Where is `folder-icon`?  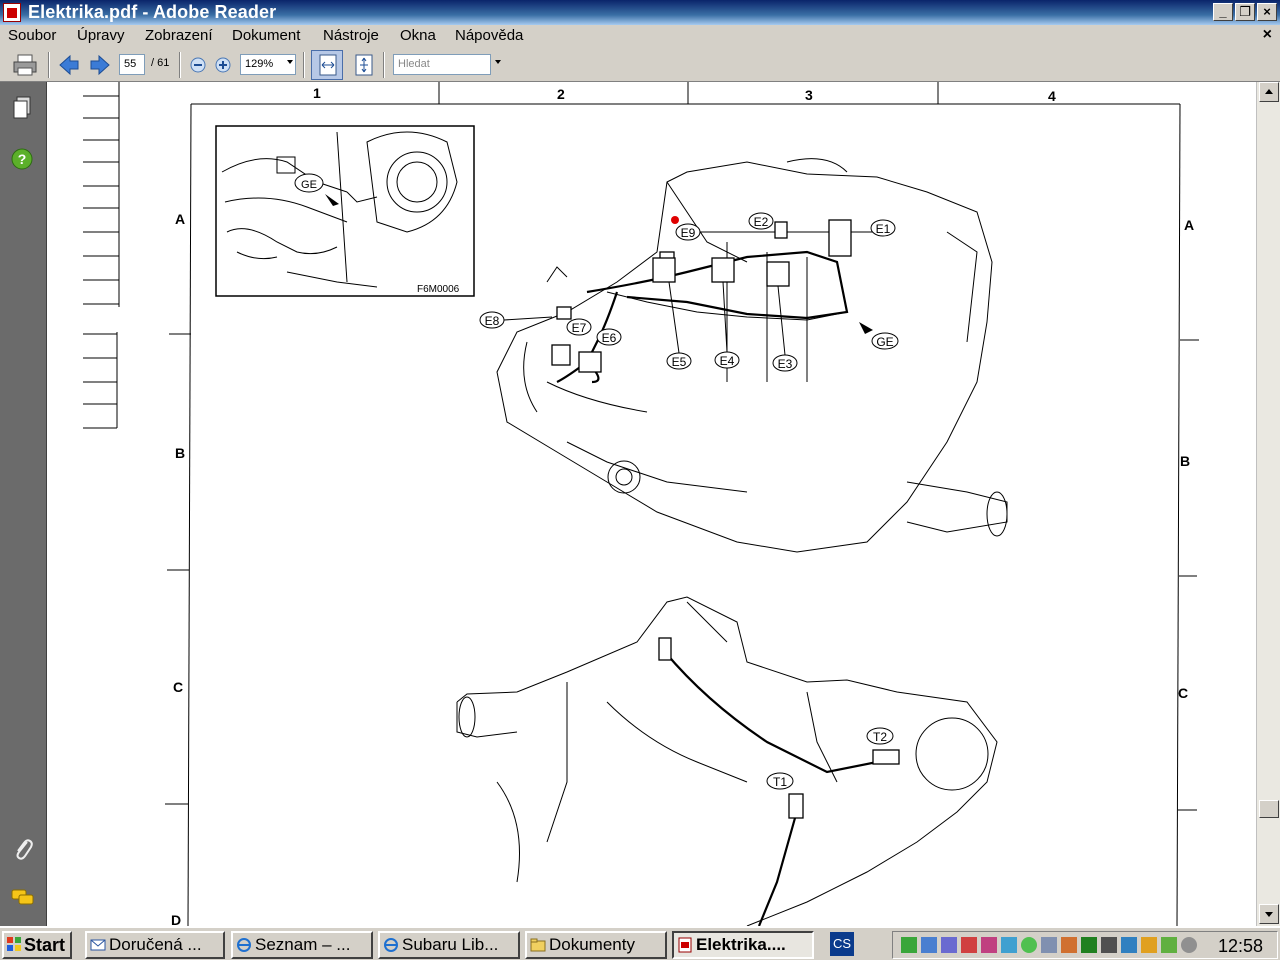 folder-icon is located at coordinates (538, 945).